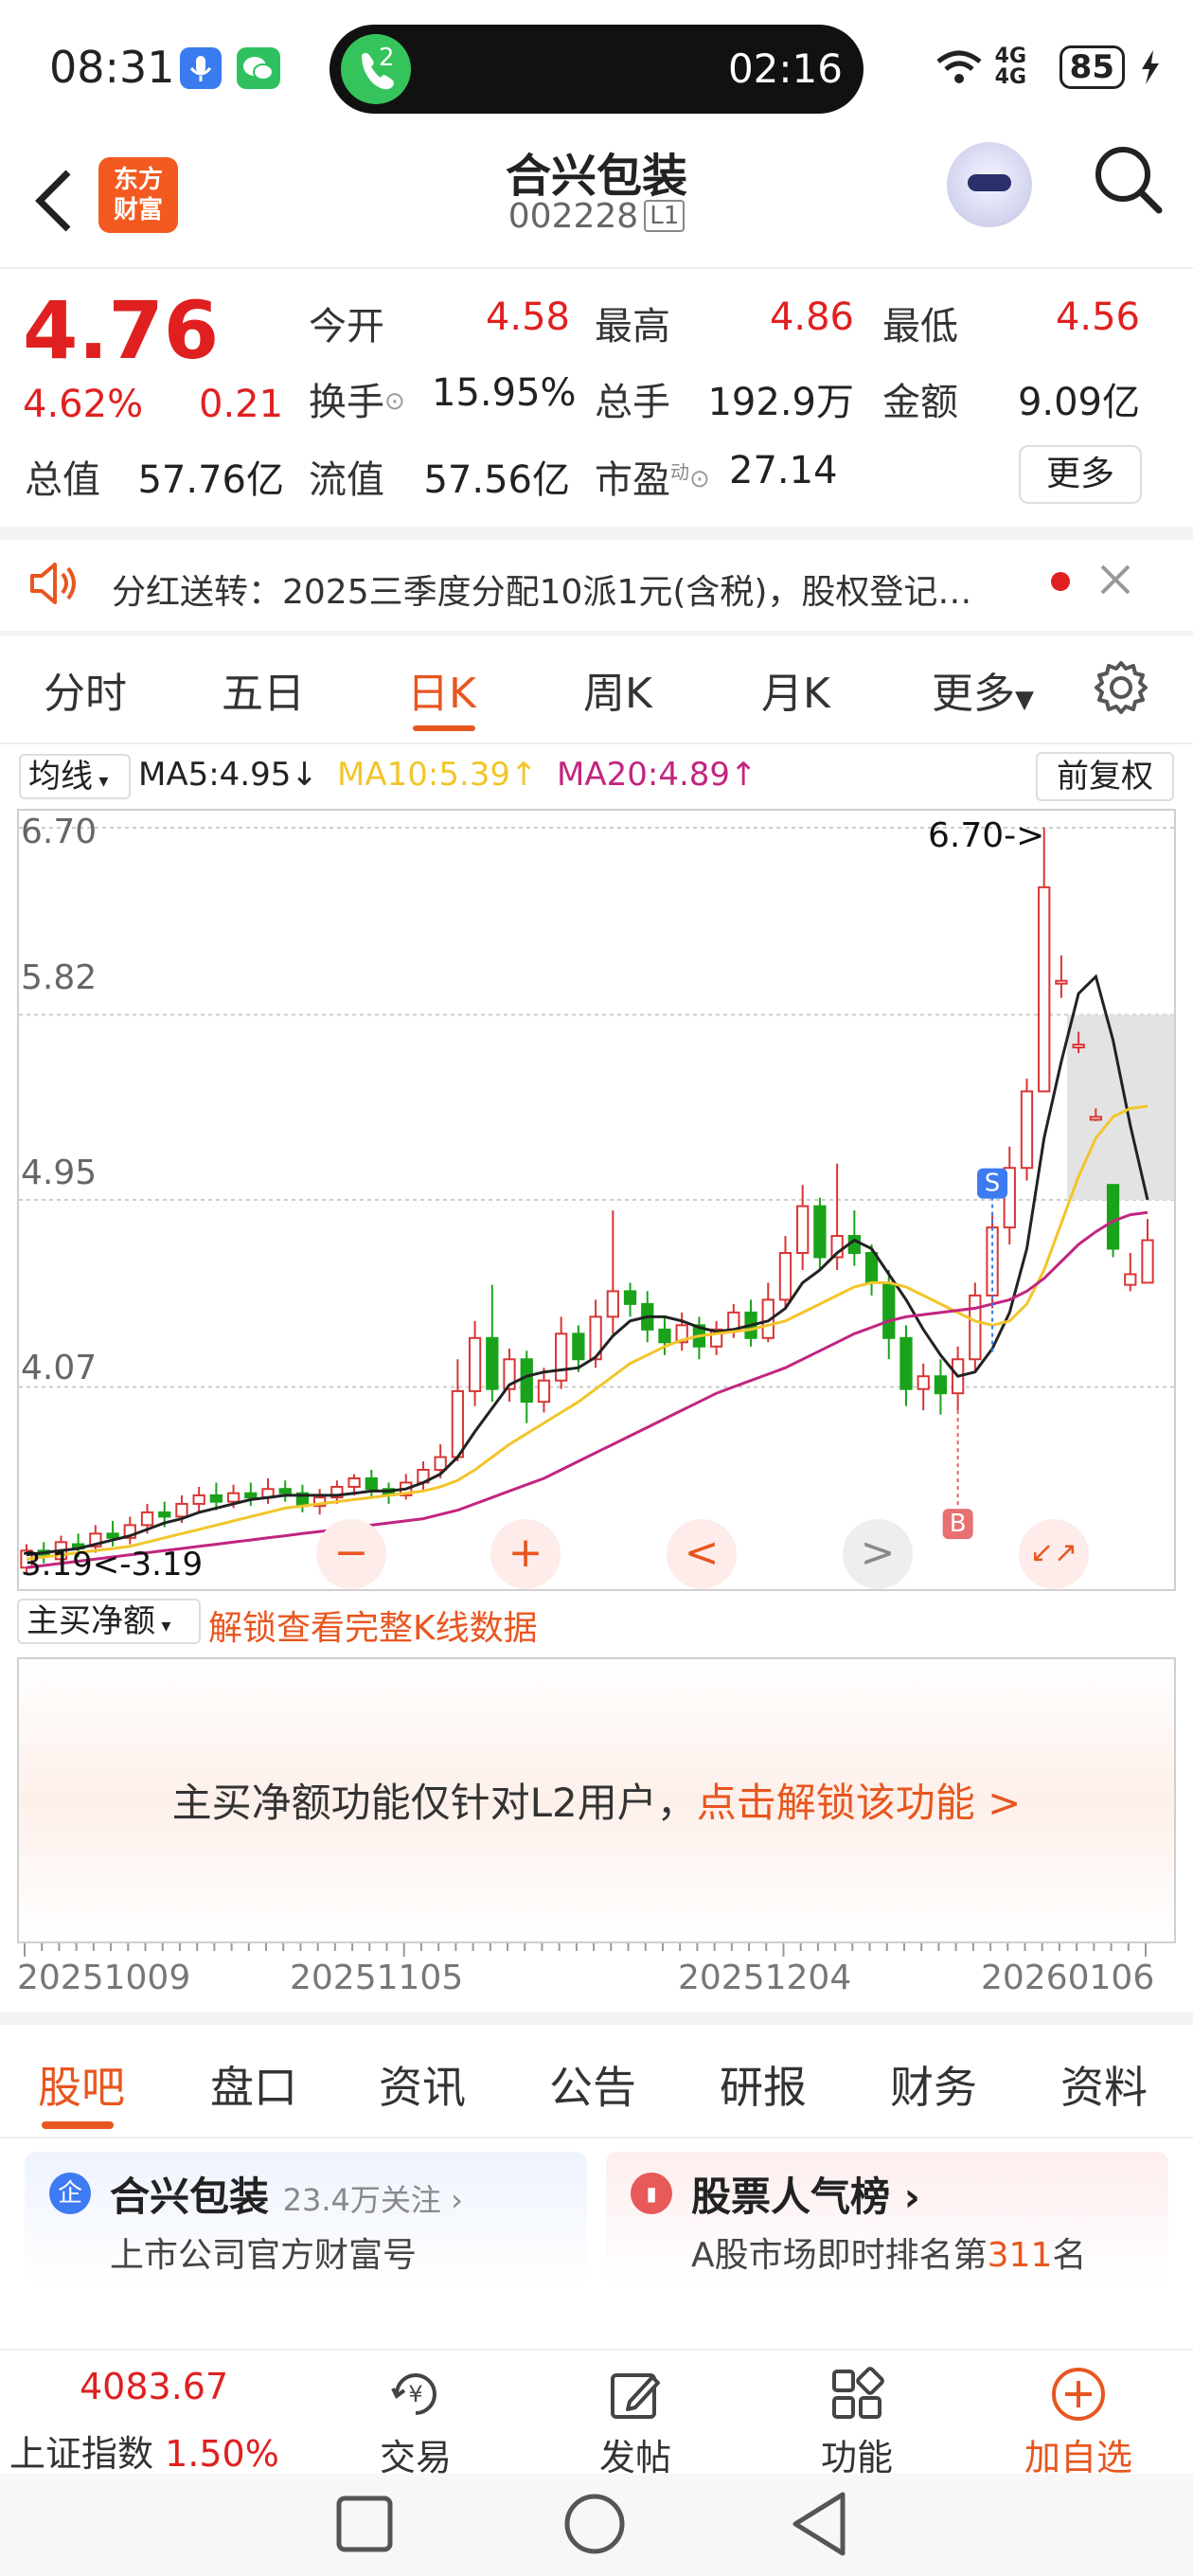  Describe the element at coordinates (1092, 67) in the screenshot. I see `battery-indicator: 85` at that location.